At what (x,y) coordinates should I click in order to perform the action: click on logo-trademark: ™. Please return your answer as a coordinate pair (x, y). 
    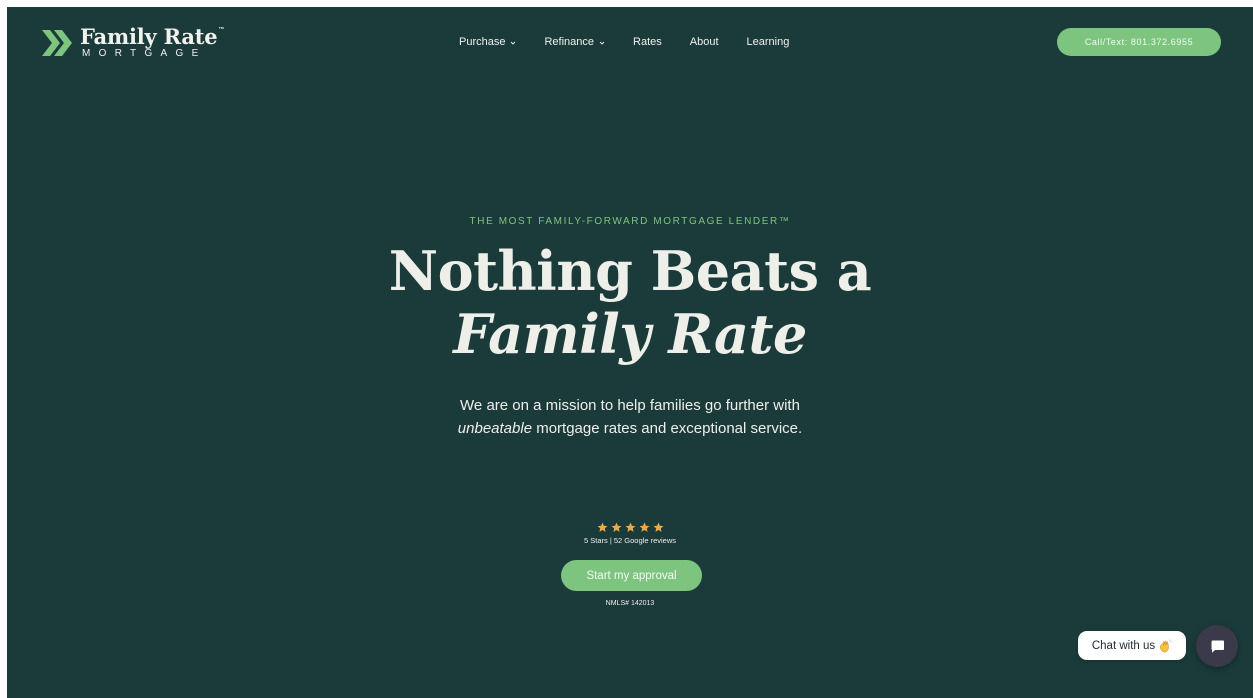
    Looking at the image, I should click on (221, 30).